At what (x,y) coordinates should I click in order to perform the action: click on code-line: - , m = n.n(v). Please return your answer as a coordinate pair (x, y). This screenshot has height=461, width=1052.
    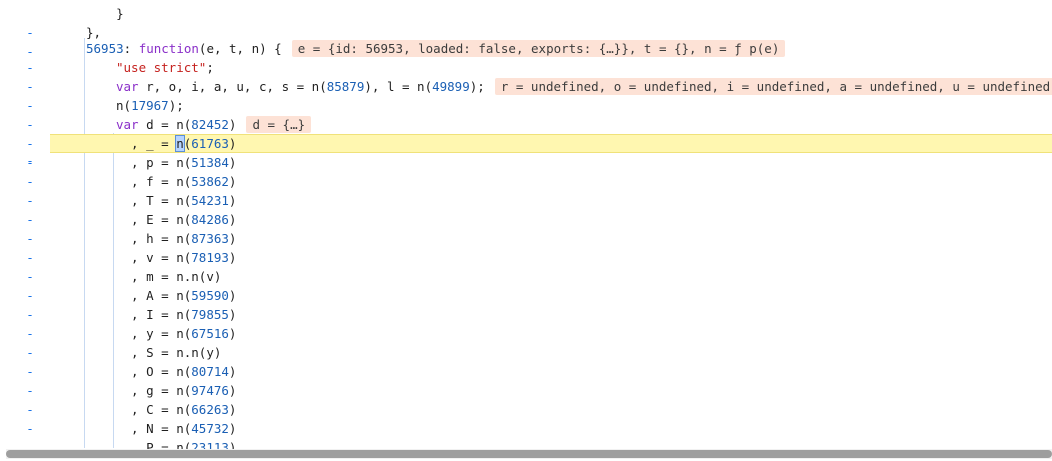
    Looking at the image, I should click on (526, 276).